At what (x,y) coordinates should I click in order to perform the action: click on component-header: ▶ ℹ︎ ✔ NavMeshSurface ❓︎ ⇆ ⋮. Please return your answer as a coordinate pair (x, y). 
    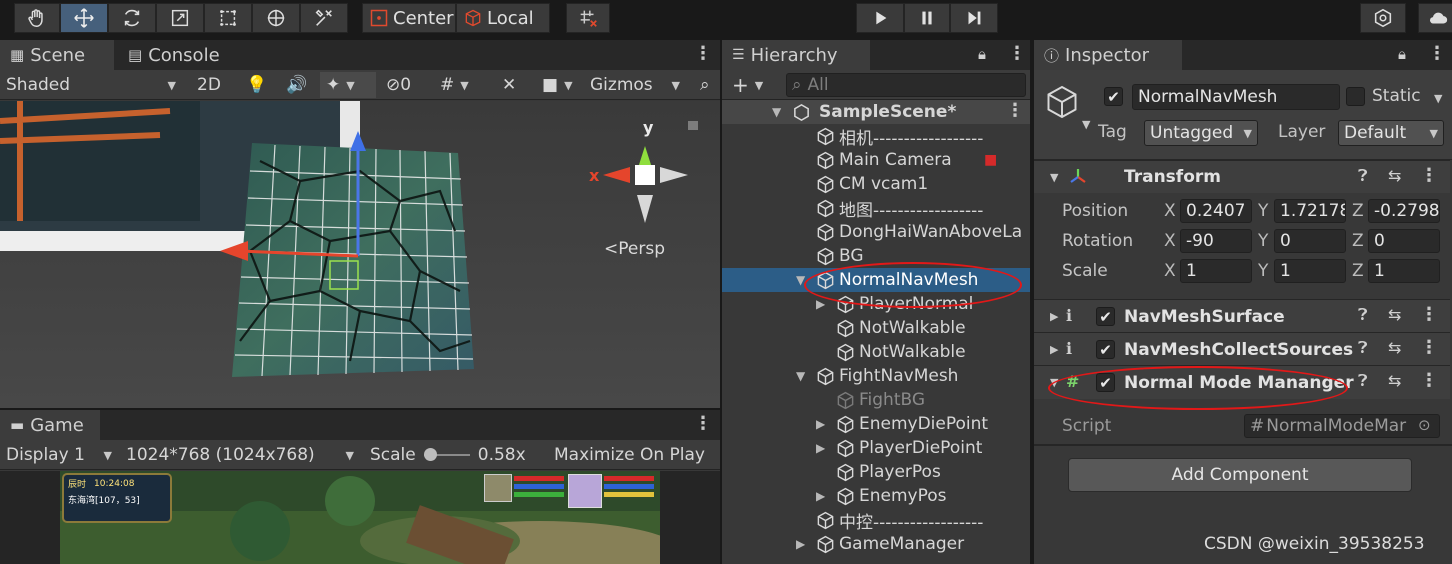
    Looking at the image, I should click on (1242, 316).